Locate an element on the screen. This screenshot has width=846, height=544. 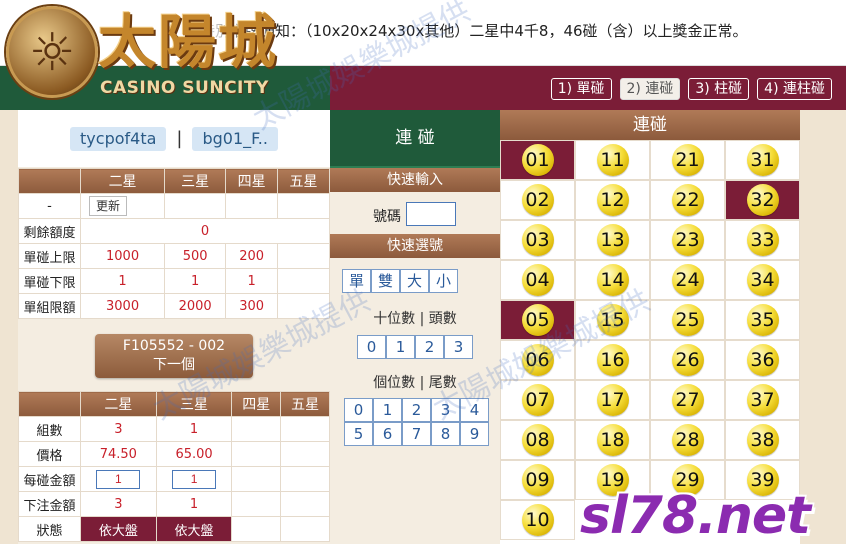
number-cell: 02 is located at coordinates (537, 200).